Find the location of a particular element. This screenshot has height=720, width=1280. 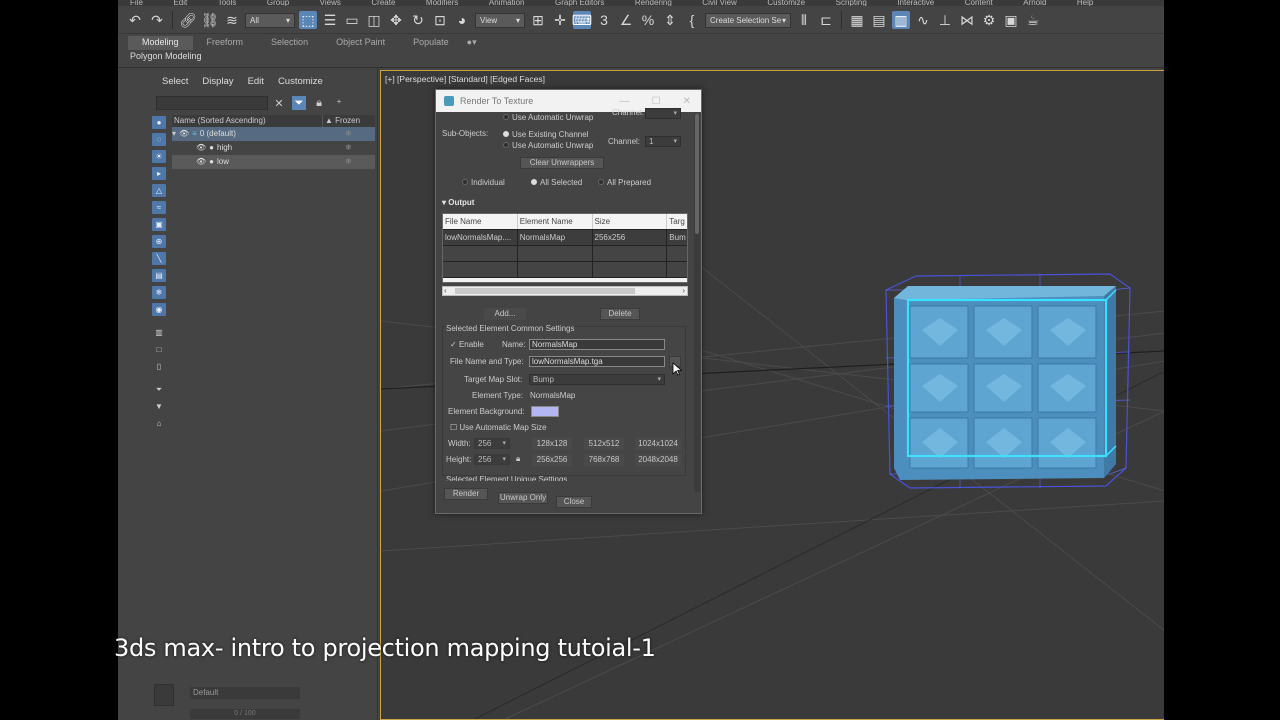

display-all-icon: ▥ is located at coordinates (159, 332).